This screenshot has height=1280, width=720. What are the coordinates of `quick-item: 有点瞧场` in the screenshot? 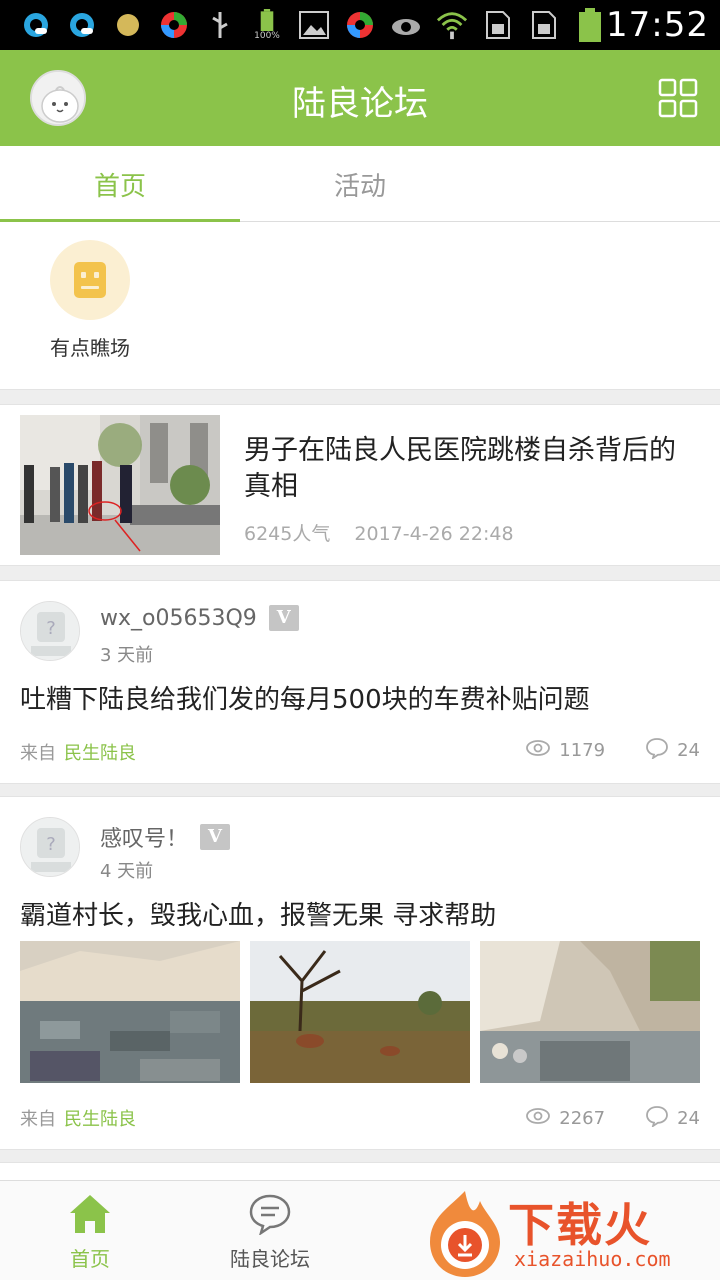 It's located at (90, 300).